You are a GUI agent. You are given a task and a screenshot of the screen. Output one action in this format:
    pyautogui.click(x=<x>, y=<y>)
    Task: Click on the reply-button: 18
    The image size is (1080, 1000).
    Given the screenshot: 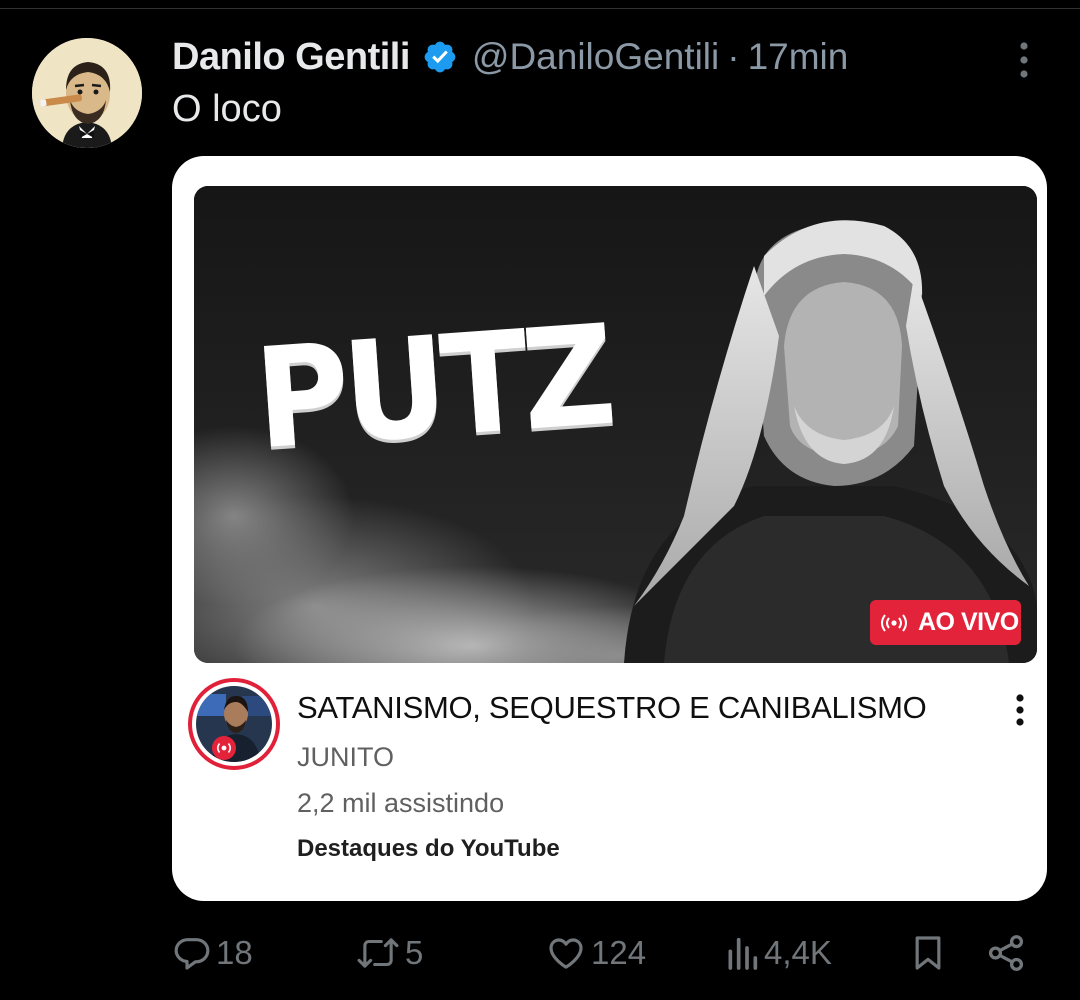 What is the action you would take?
    pyautogui.click(x=212, y=953)
    